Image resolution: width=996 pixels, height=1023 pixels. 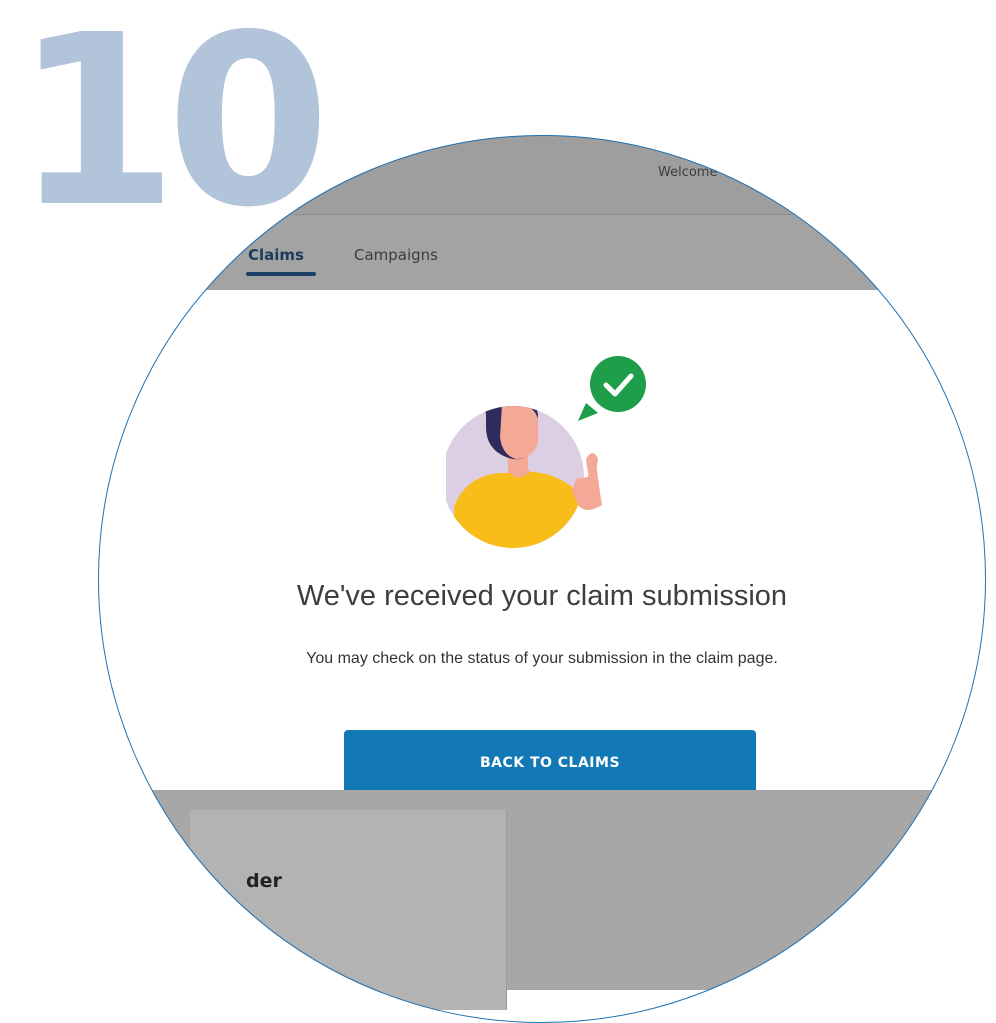 What do you see at coordinates (396, 255) in the screenshot?
I see `tab-campaigns: Campaigns` at bounding box center [396, 255].